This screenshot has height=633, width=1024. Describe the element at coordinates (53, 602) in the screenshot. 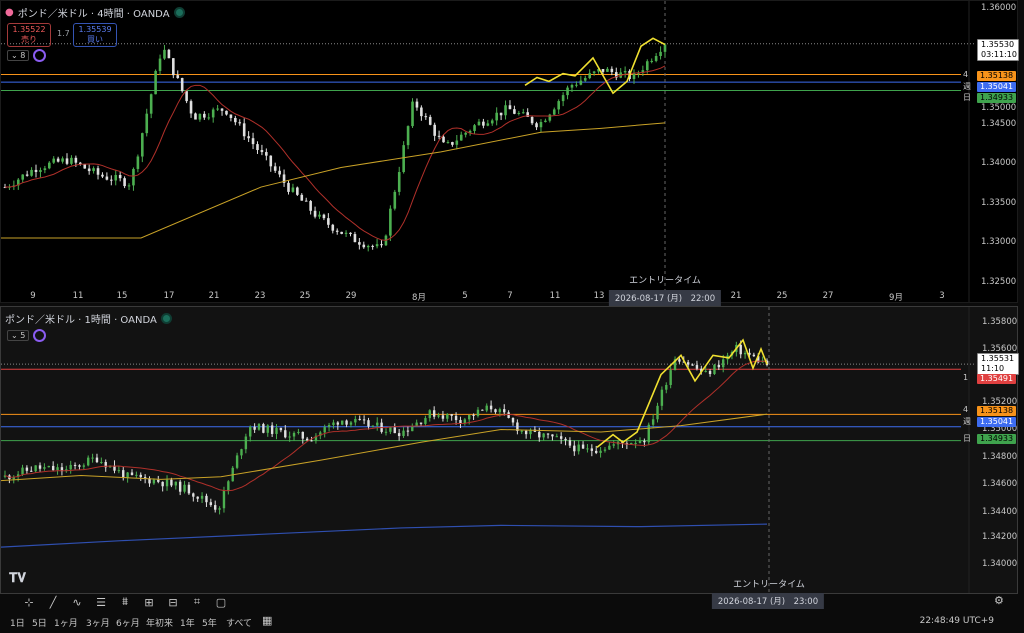

I see `trendline-icon: ╱` at that location.